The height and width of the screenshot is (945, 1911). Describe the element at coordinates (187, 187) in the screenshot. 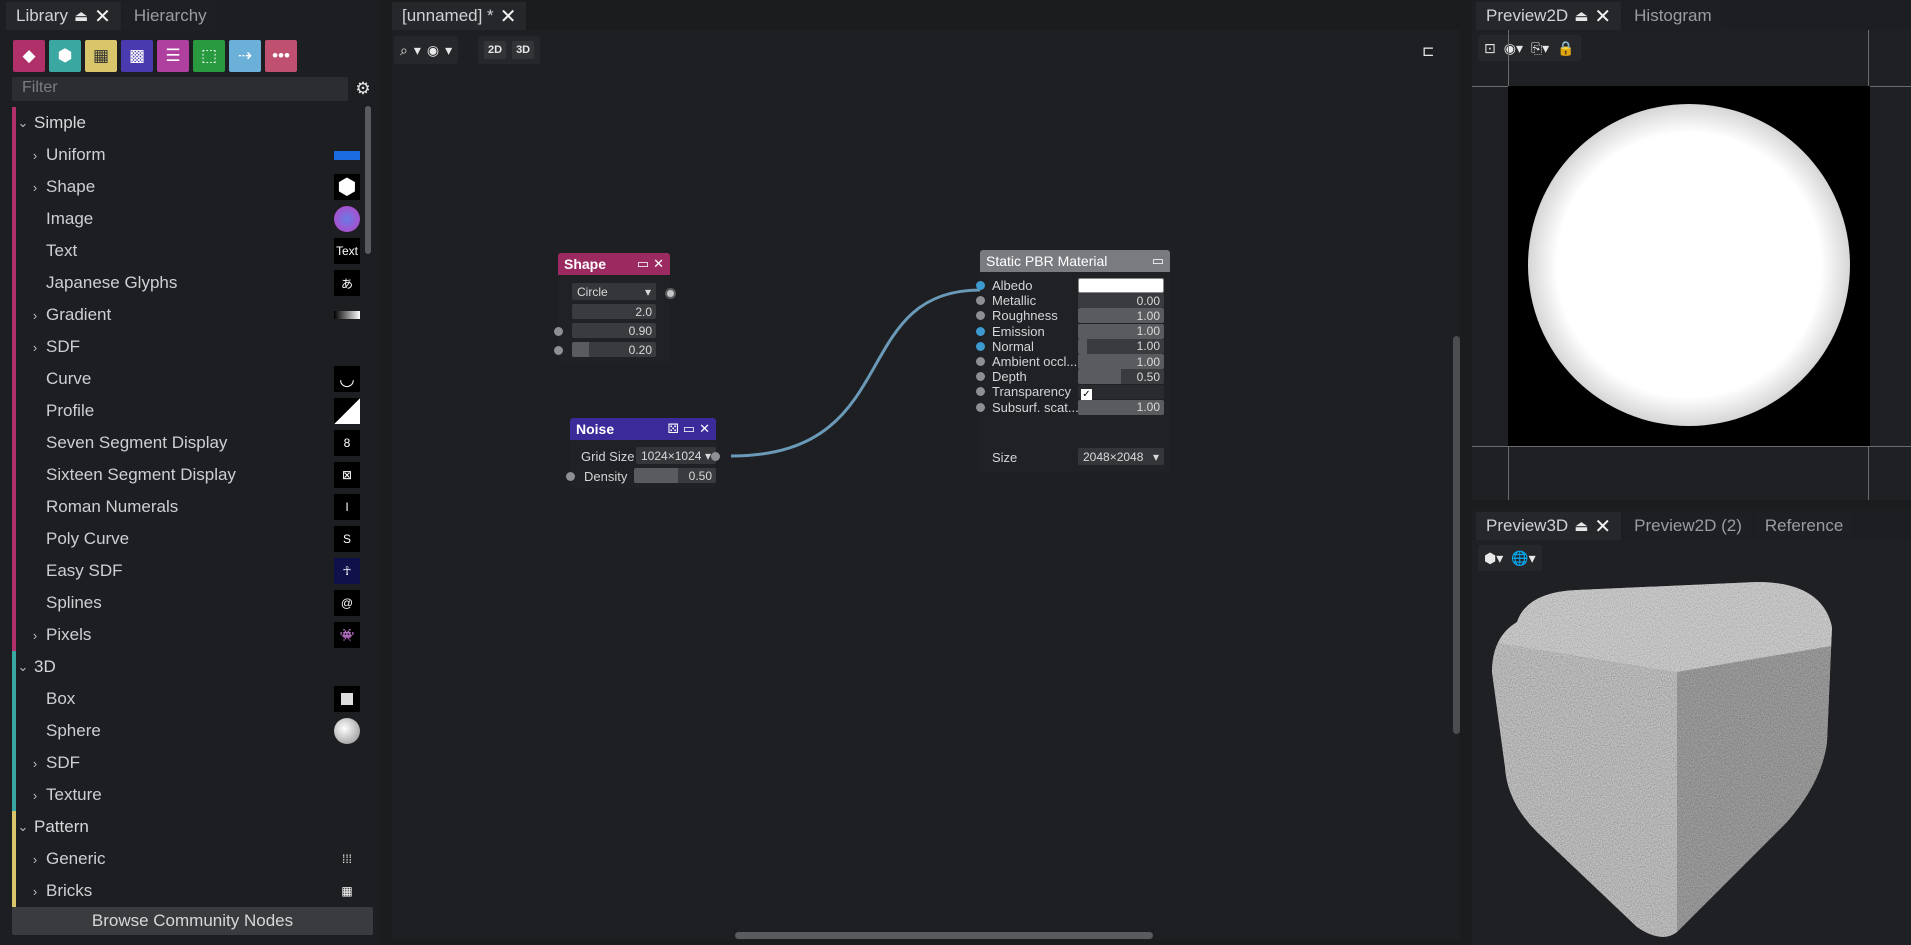

I see `library-item: › Shape ⬢` at that location.